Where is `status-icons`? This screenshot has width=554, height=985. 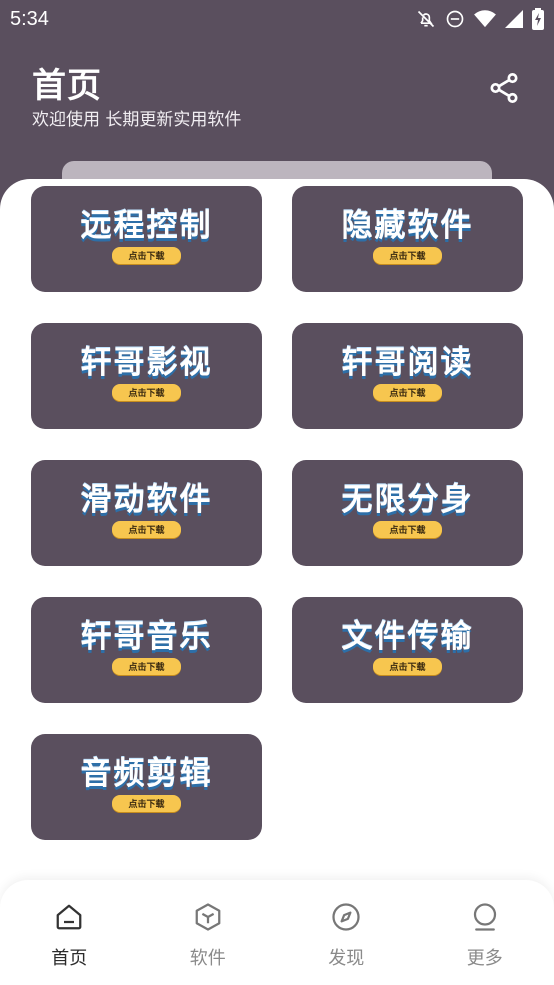 status-icons is located at coordinates (480, 19).